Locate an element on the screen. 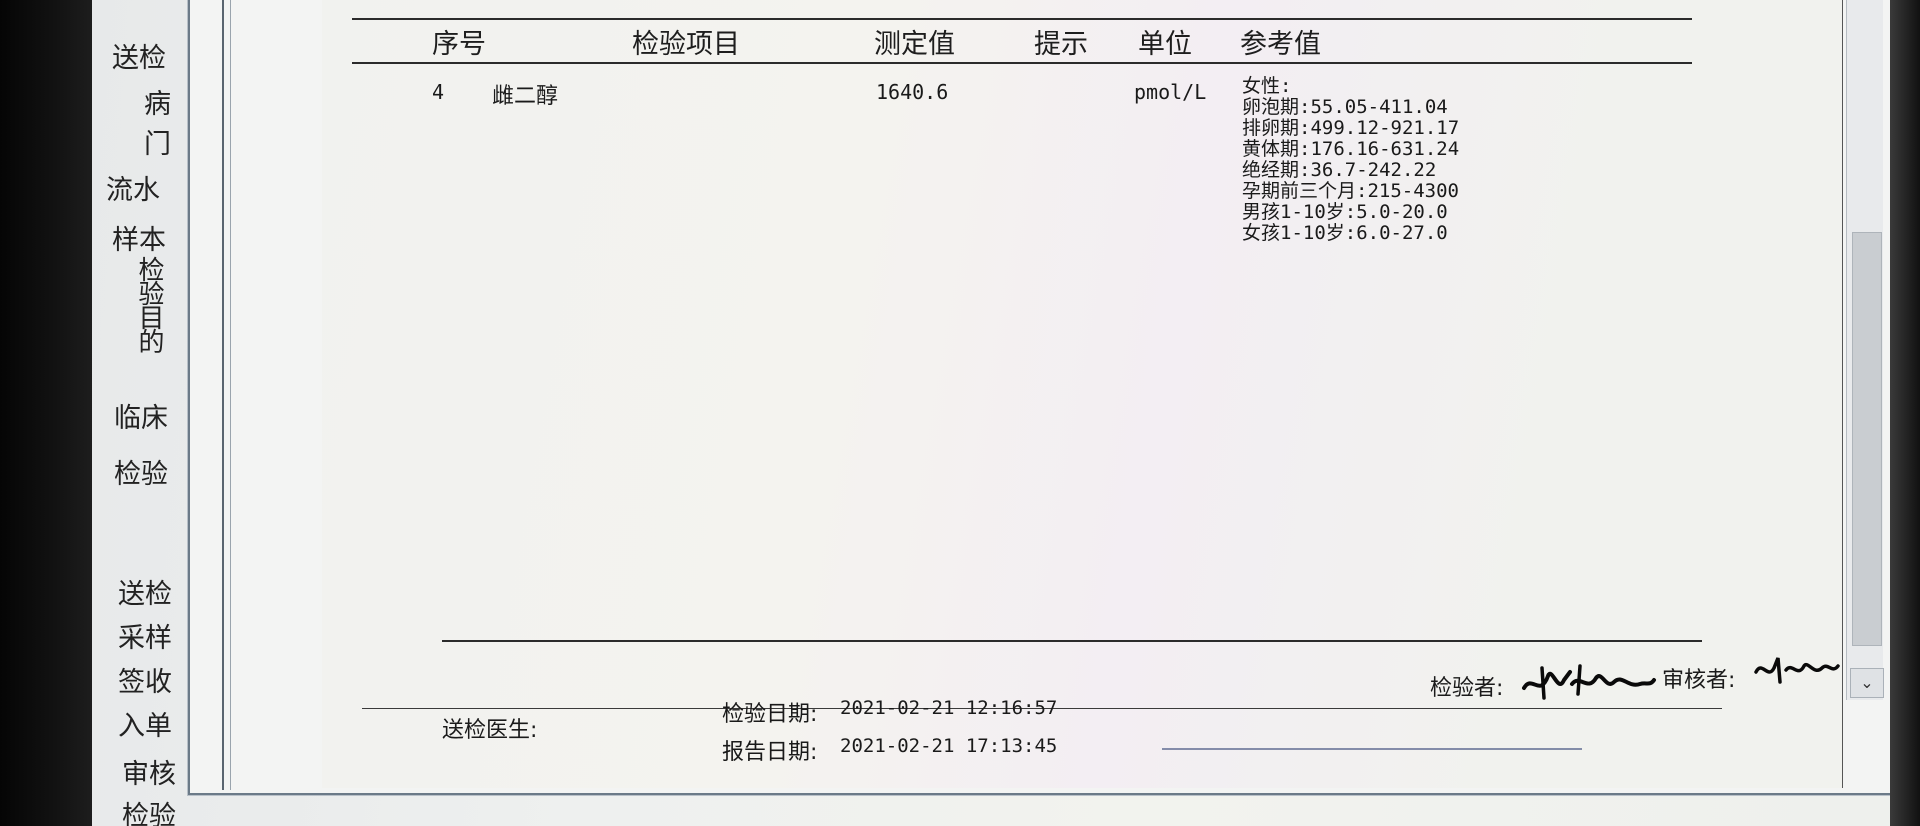 This screenshot has height=826, width=1920. ref-line: 黄体期:176.16-631.24 is located at coordinates (1351, 149).